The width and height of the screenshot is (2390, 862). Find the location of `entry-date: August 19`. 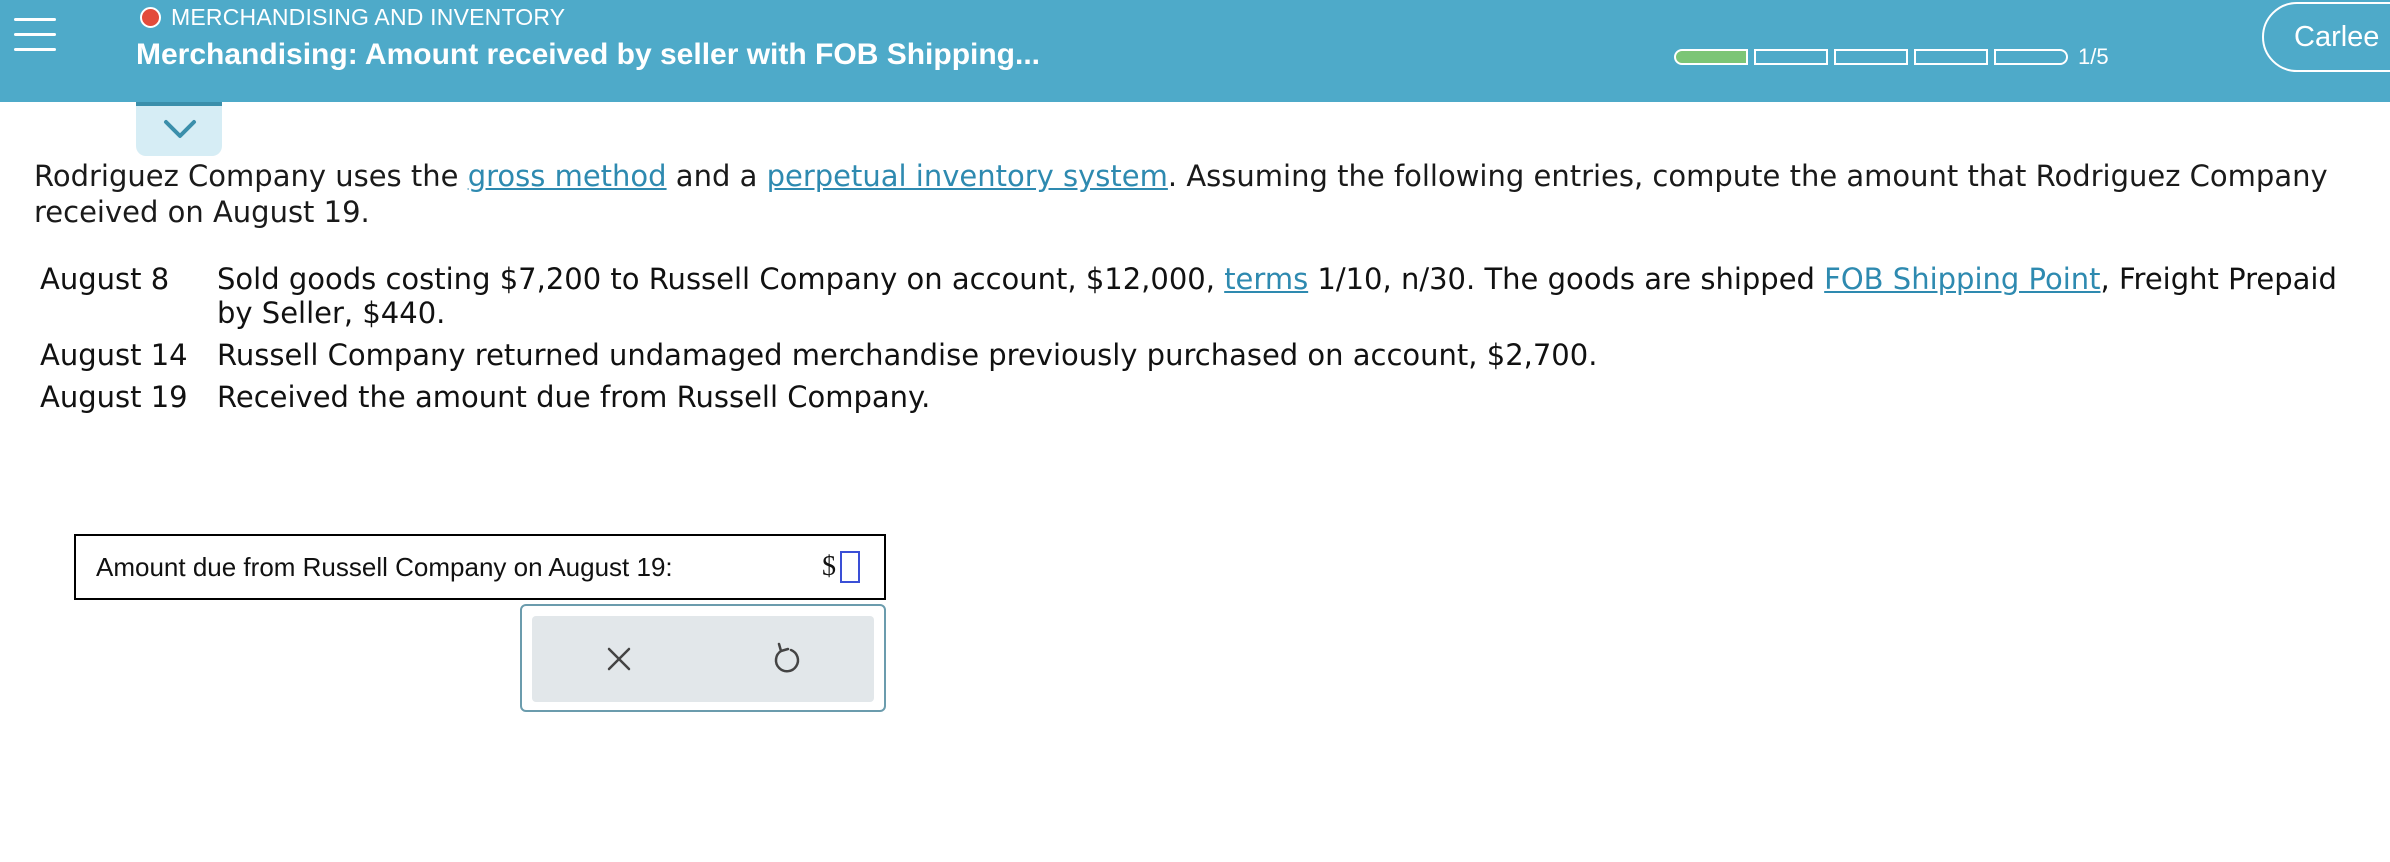

entry-date: August 19 is located at coordinates (114, 397).